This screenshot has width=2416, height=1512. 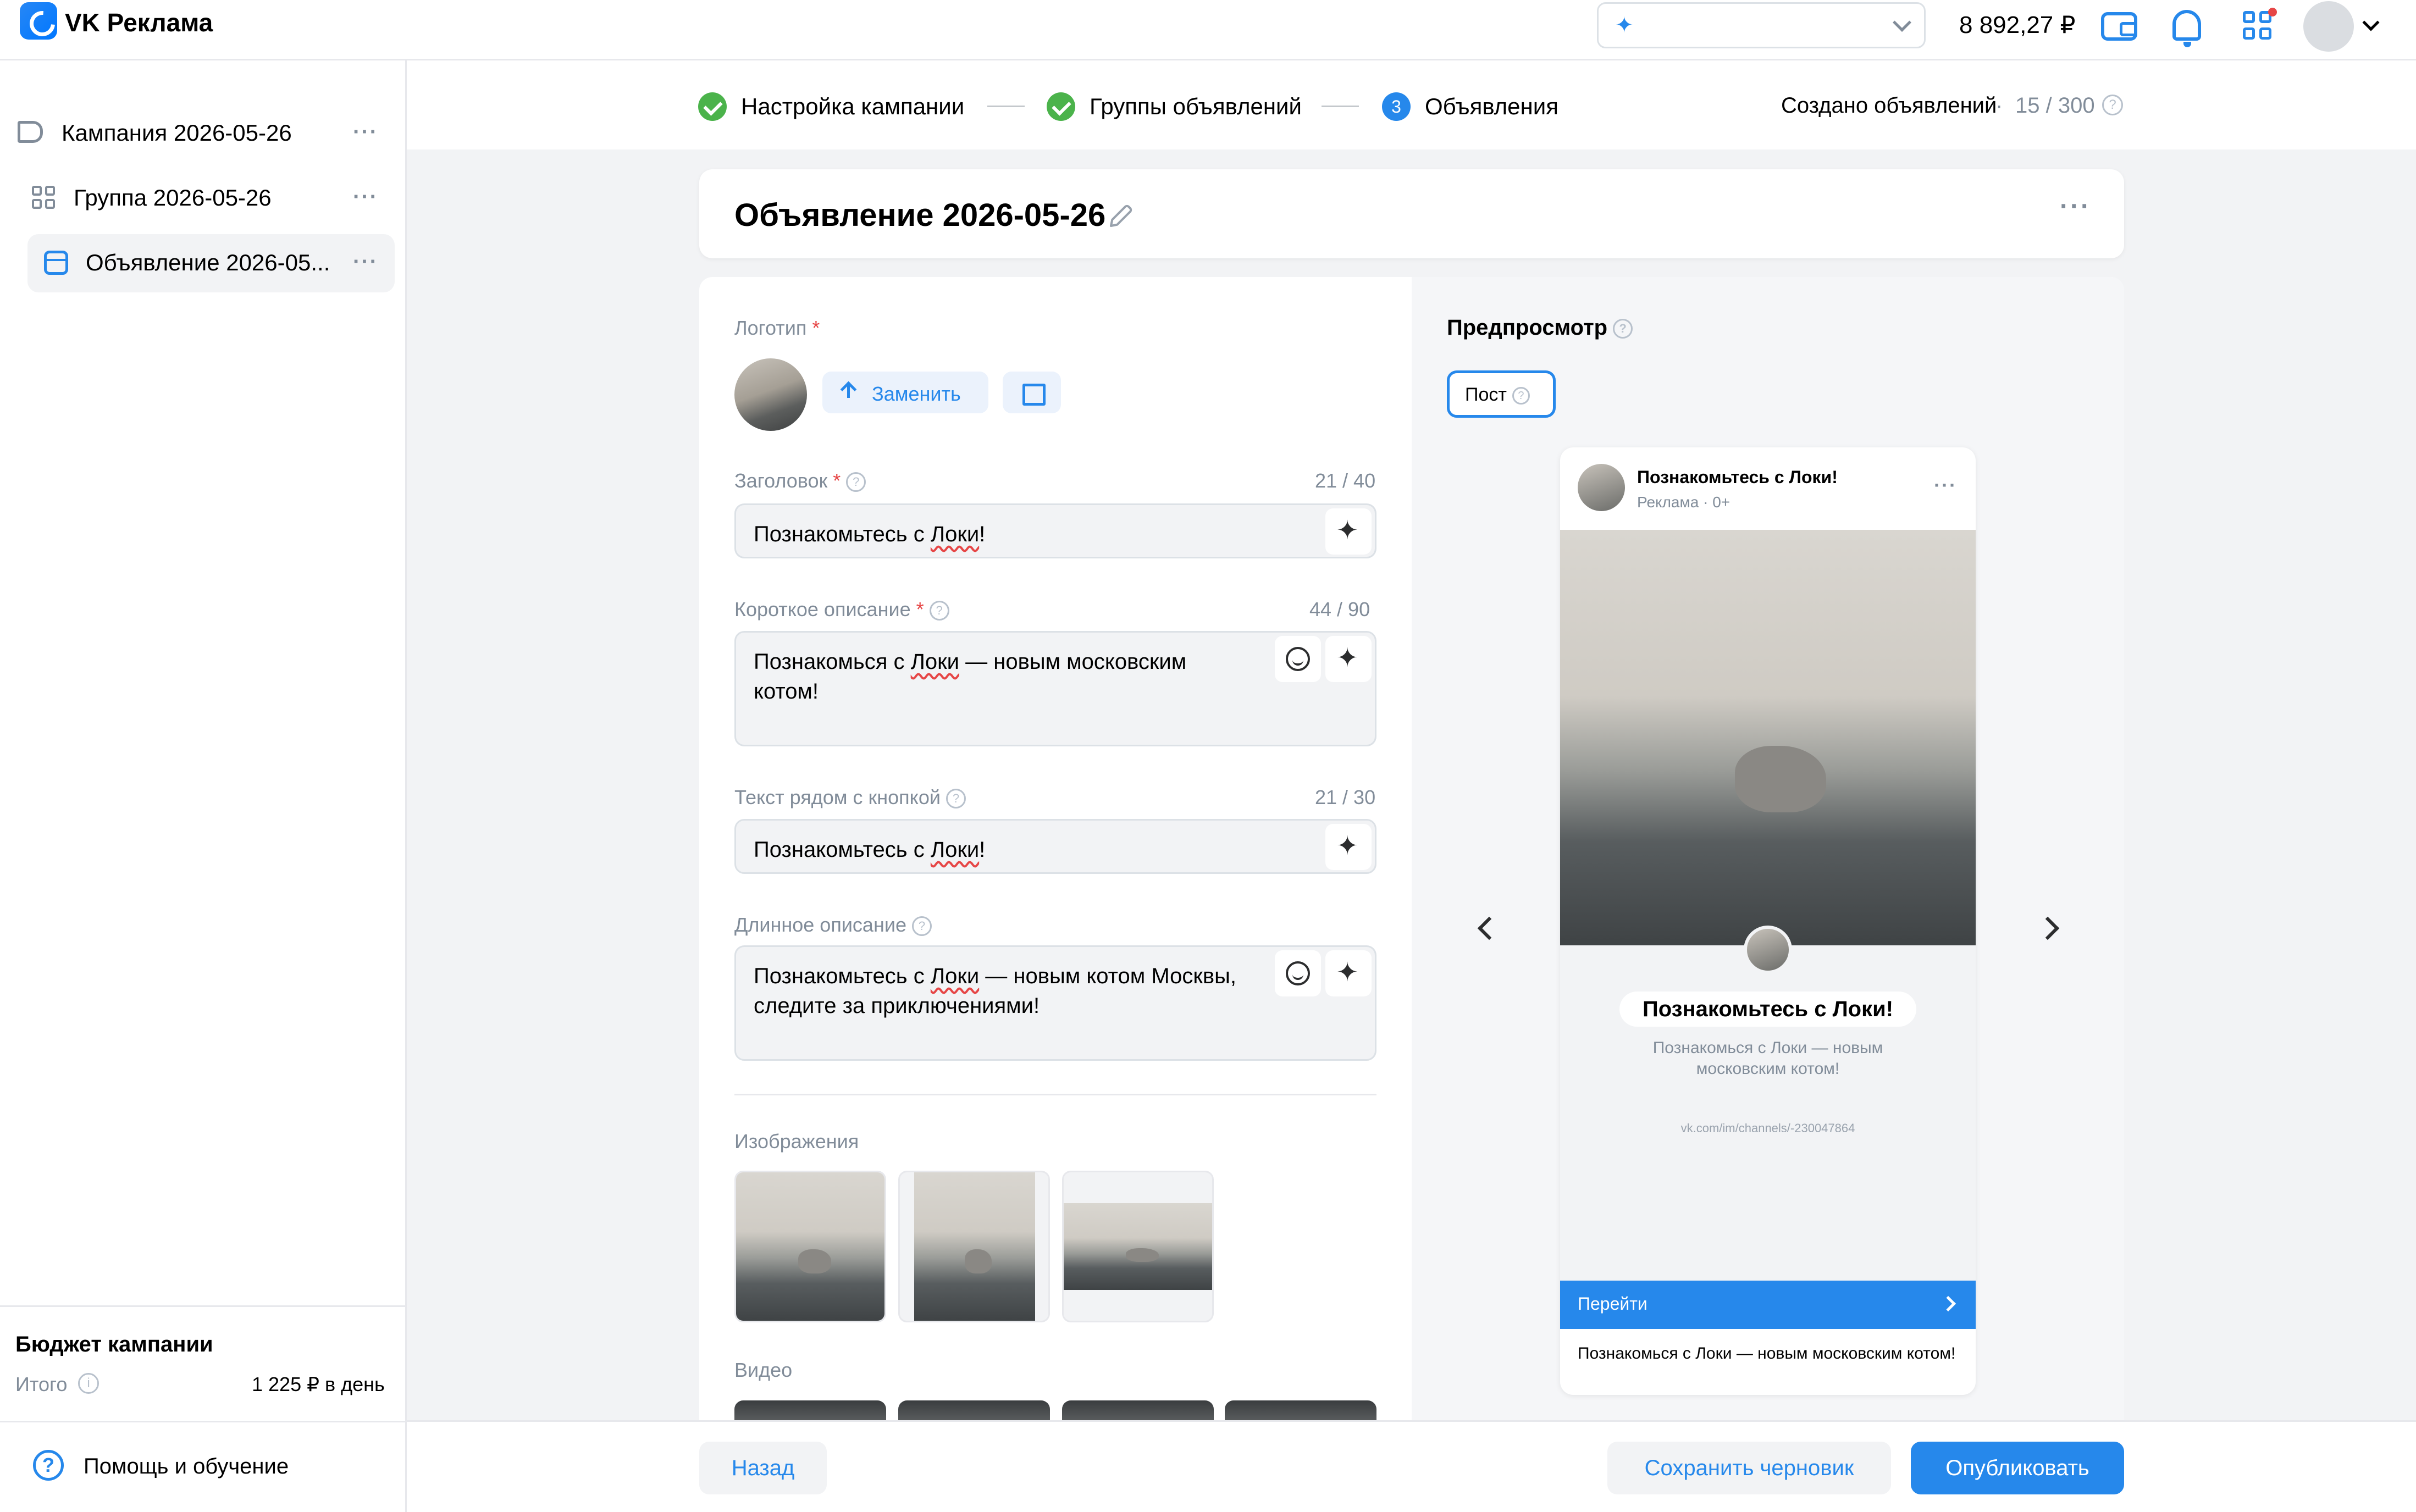 I want to click on logo-label: Логотип *, so click(x=777, y=328).